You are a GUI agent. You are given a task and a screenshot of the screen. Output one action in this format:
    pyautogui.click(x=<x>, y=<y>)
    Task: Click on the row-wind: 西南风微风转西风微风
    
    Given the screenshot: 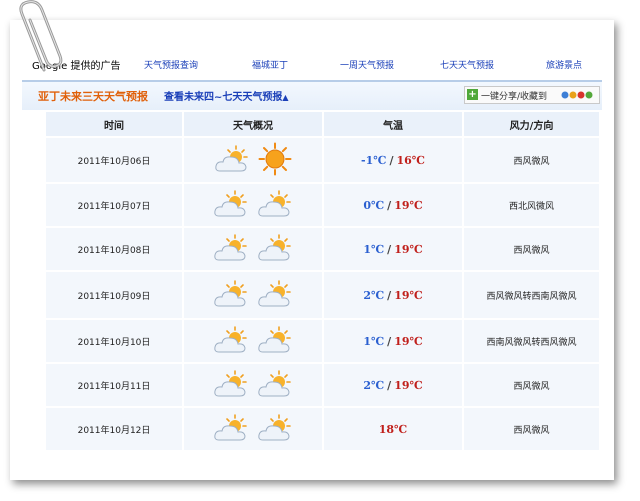 What is the action you would take?
    pyautogui.click(x=531, y=341)
    